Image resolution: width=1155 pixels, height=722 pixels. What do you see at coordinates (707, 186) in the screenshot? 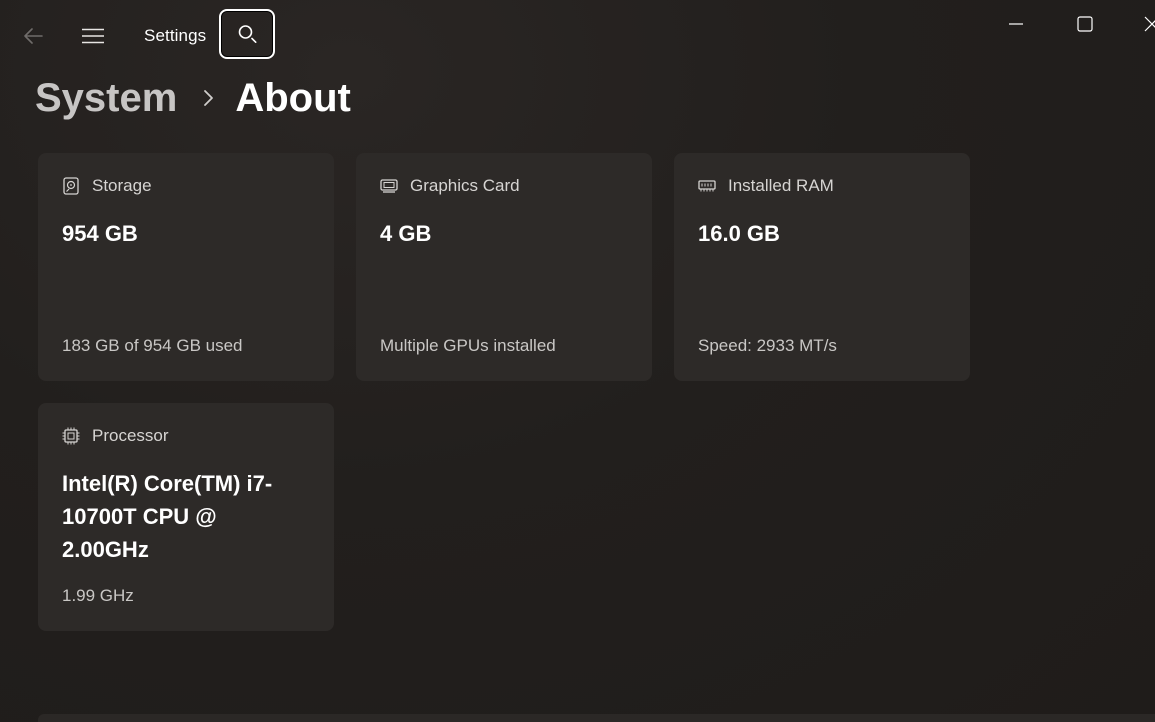
I see `ram-icon` at bounding box center [707, 186].